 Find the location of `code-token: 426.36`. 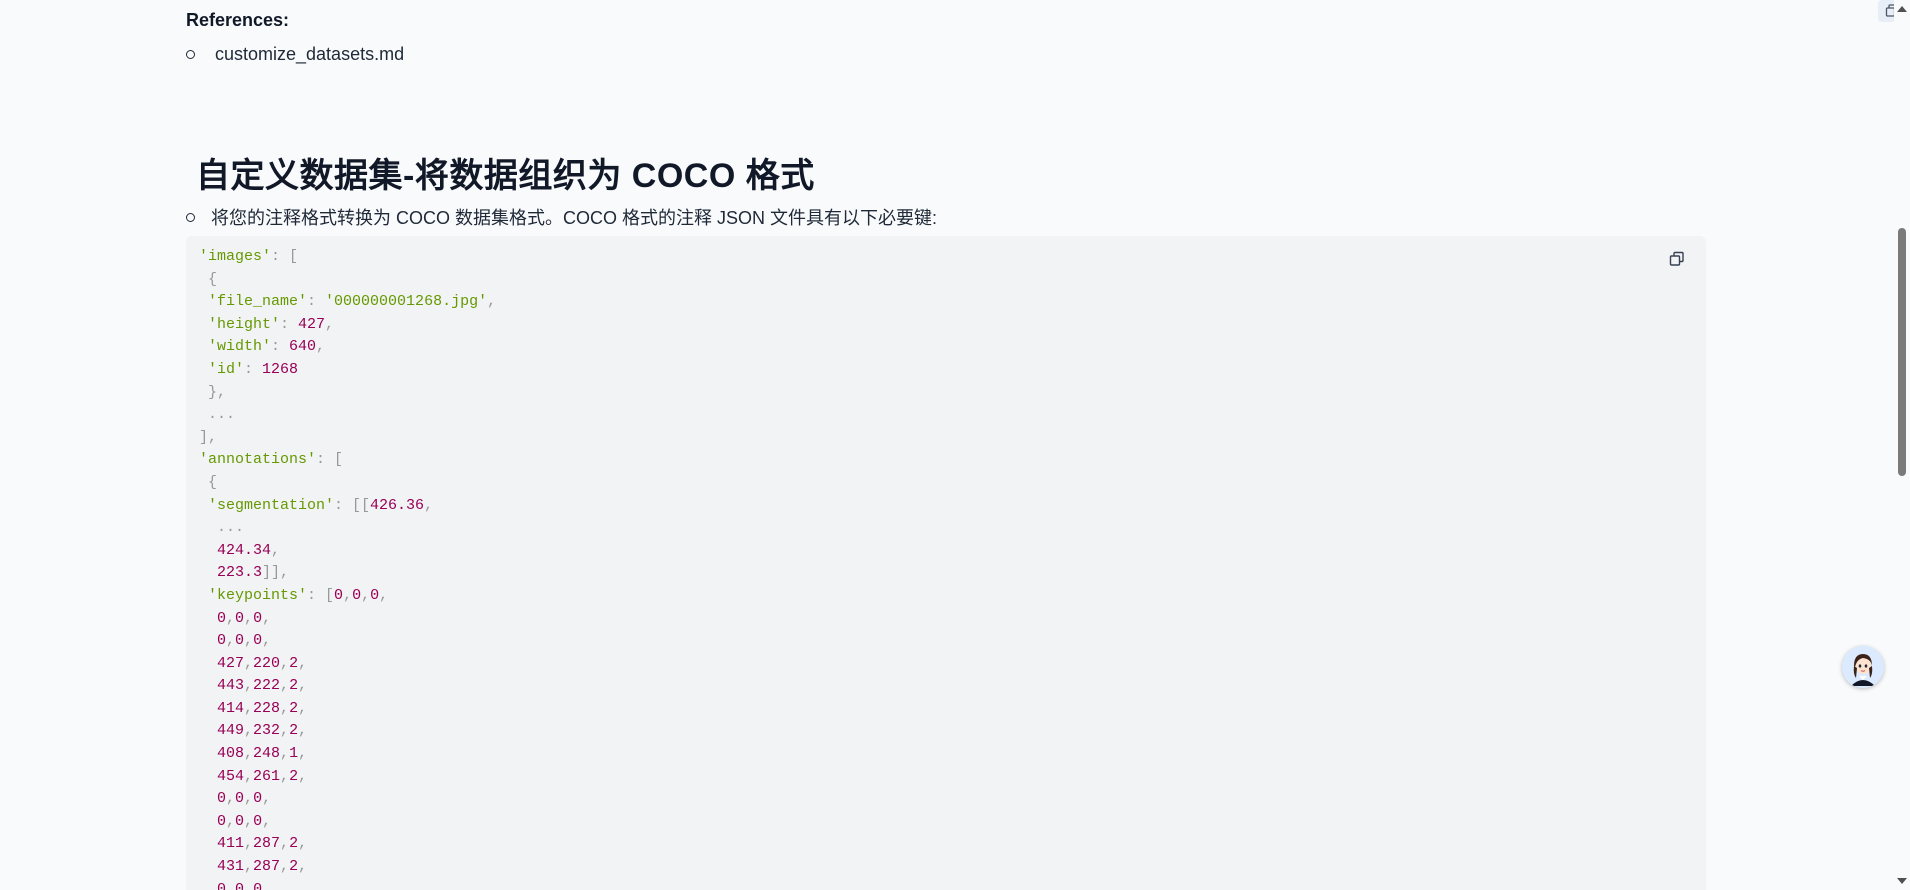

code-token: 426.36 is located at coordinates (397, 505).